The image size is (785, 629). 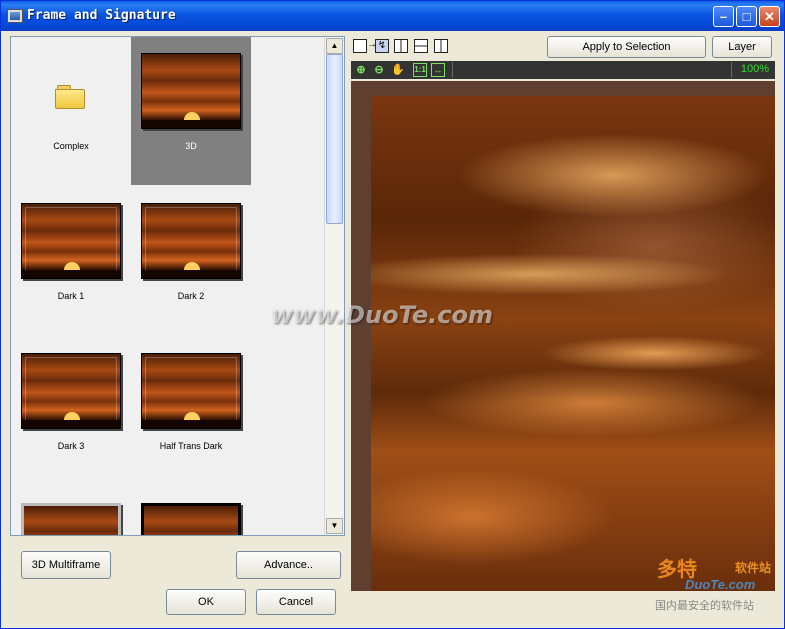 I want to click on gallery-item-dark-2: Dark 2, so click(x=191, y=261).